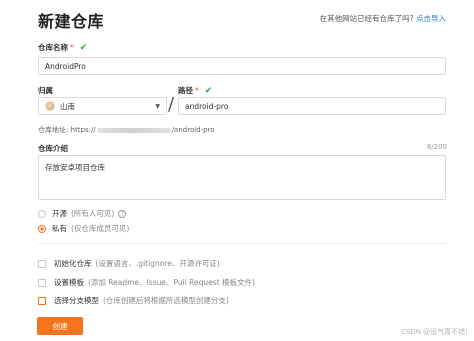  Describe the element at coordinates (171, 282) in the screenshot. I see `option-template-hint: (添加 Readme、Issue、Pull Request 模板文件)` at that location.